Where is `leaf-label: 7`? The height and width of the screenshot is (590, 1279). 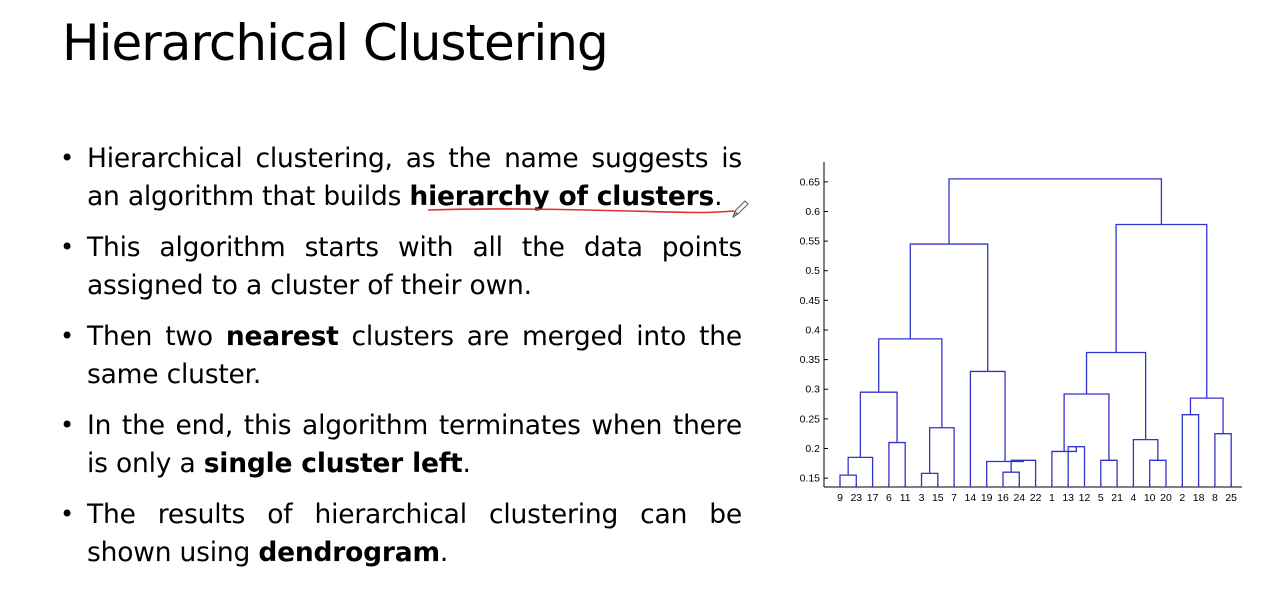
leaf-label: 7 is located at coordinates (954, 498).